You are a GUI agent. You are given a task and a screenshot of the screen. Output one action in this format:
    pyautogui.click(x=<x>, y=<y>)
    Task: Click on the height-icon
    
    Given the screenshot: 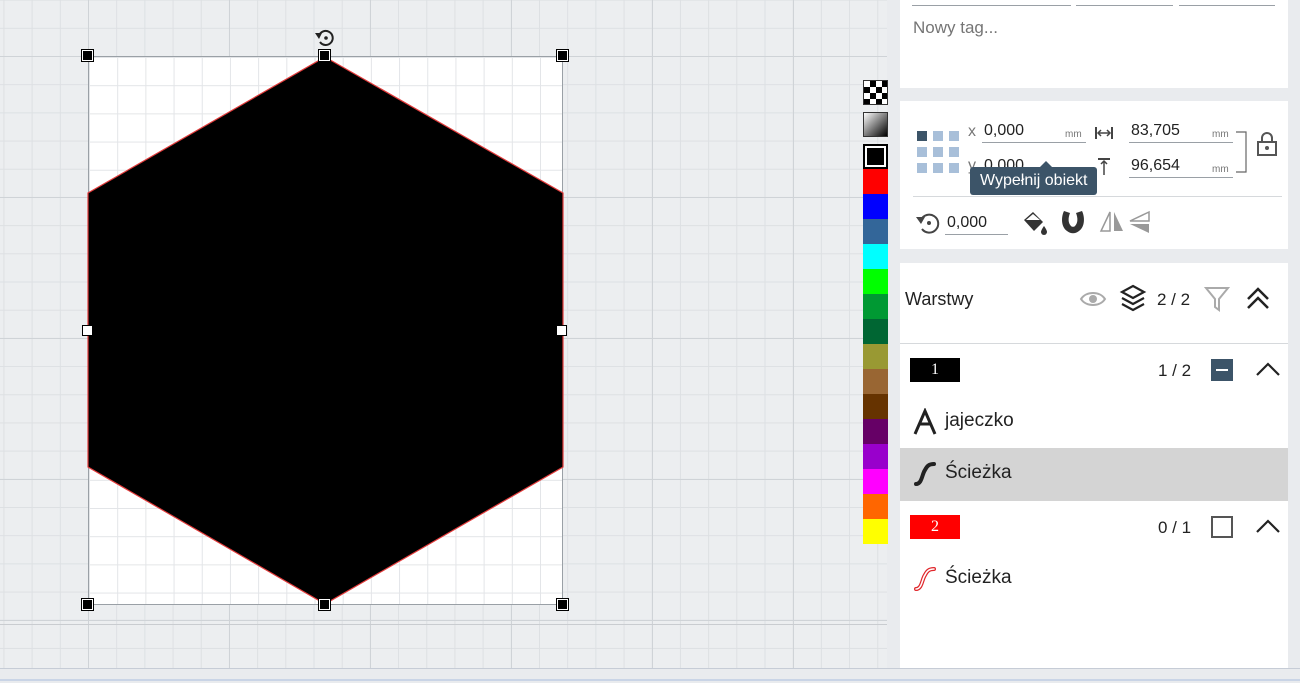 What is the action you would take?
    pyautogui.click(x=1104, y=166)
    